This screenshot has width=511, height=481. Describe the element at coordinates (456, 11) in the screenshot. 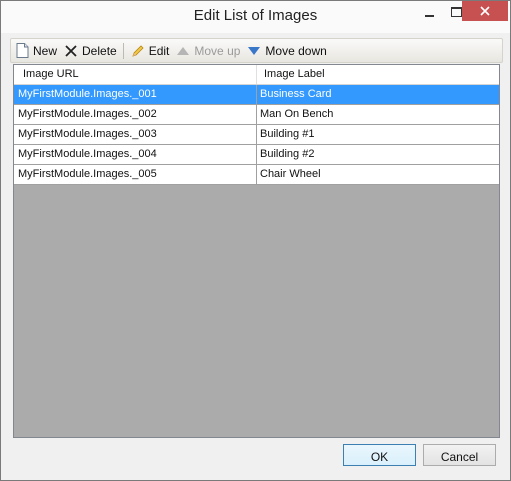

I see `maximize-icon` at that location.